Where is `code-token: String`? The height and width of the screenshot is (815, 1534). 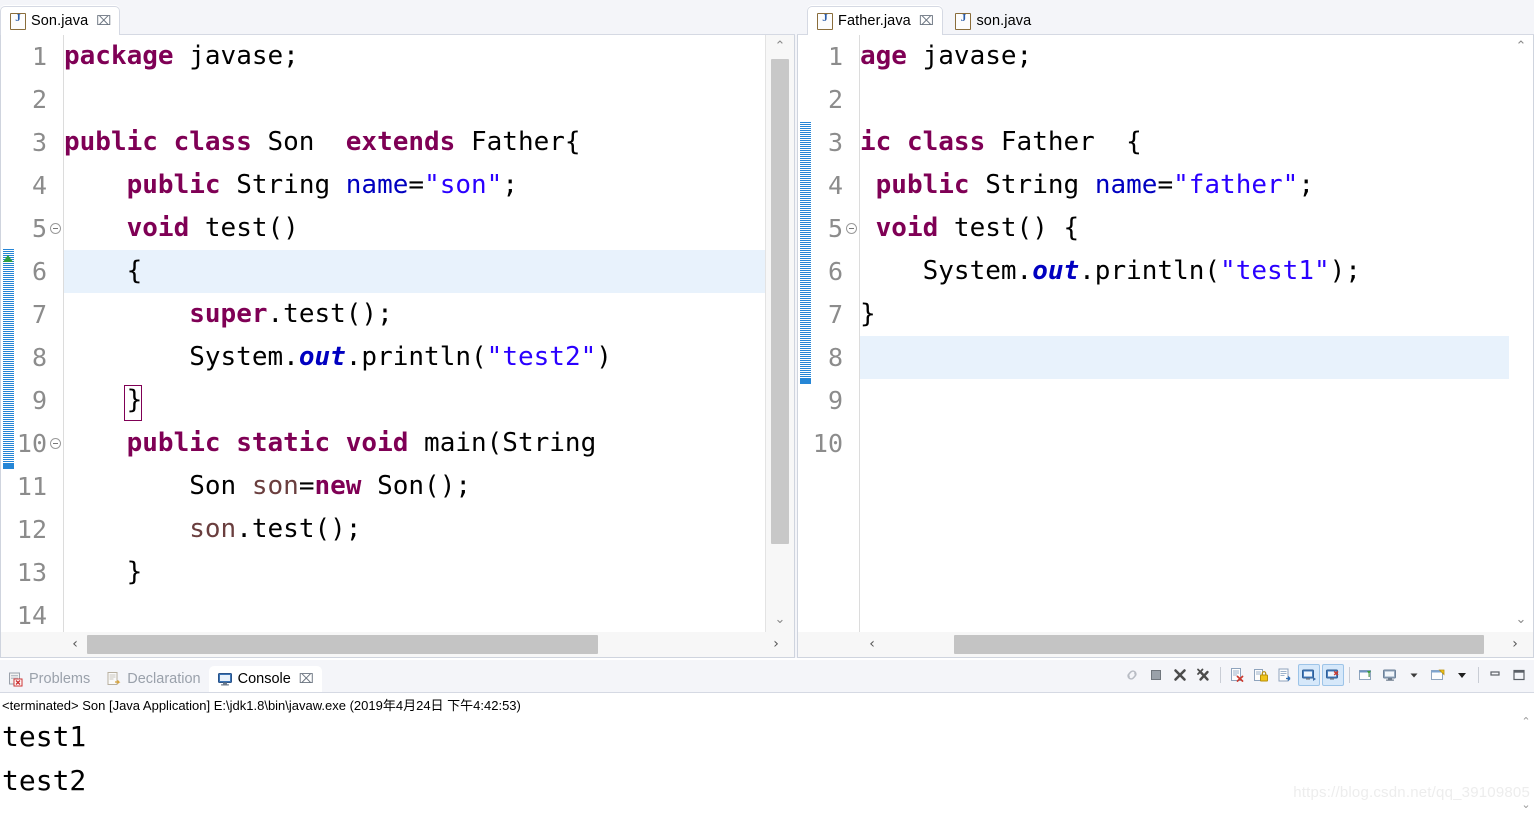
code-token: String is located at coordinates (1032, 185).